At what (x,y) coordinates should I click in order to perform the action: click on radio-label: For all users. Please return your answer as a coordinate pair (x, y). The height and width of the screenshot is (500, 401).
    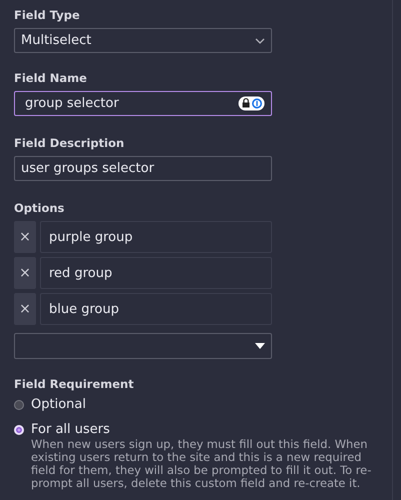
    Looking at the image, I should click on (70, 429).